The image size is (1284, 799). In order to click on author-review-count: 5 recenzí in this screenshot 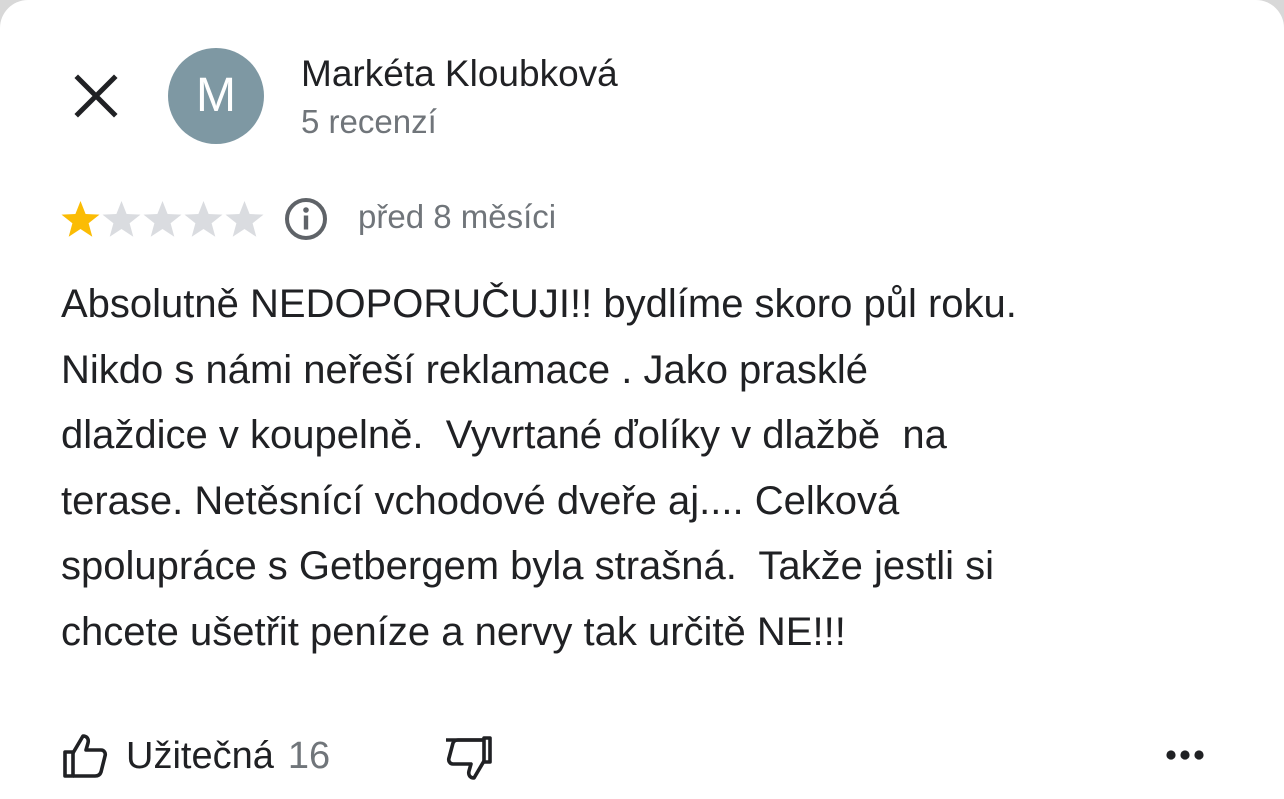, I will do `click(369, 121)`.